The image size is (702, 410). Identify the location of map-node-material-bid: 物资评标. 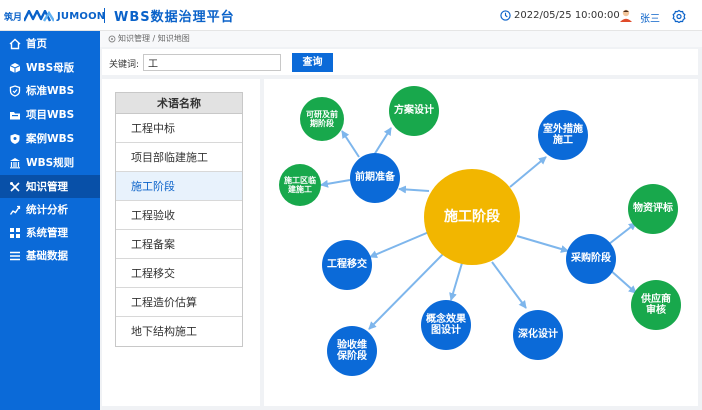
(653, 209).